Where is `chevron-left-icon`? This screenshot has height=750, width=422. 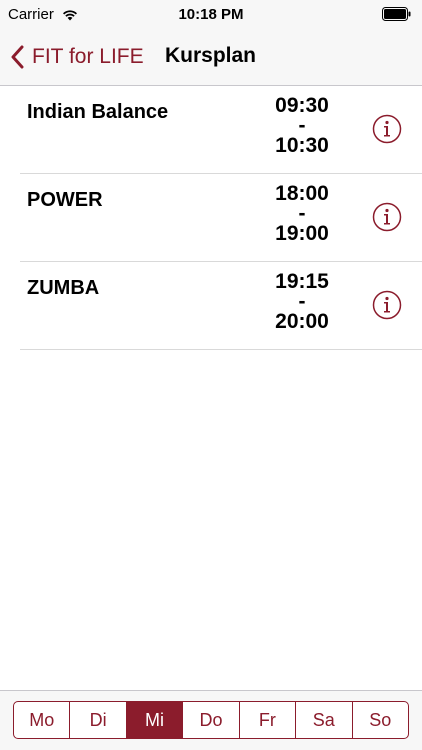
chevron-left-icon is located at coordinates (17, 57).